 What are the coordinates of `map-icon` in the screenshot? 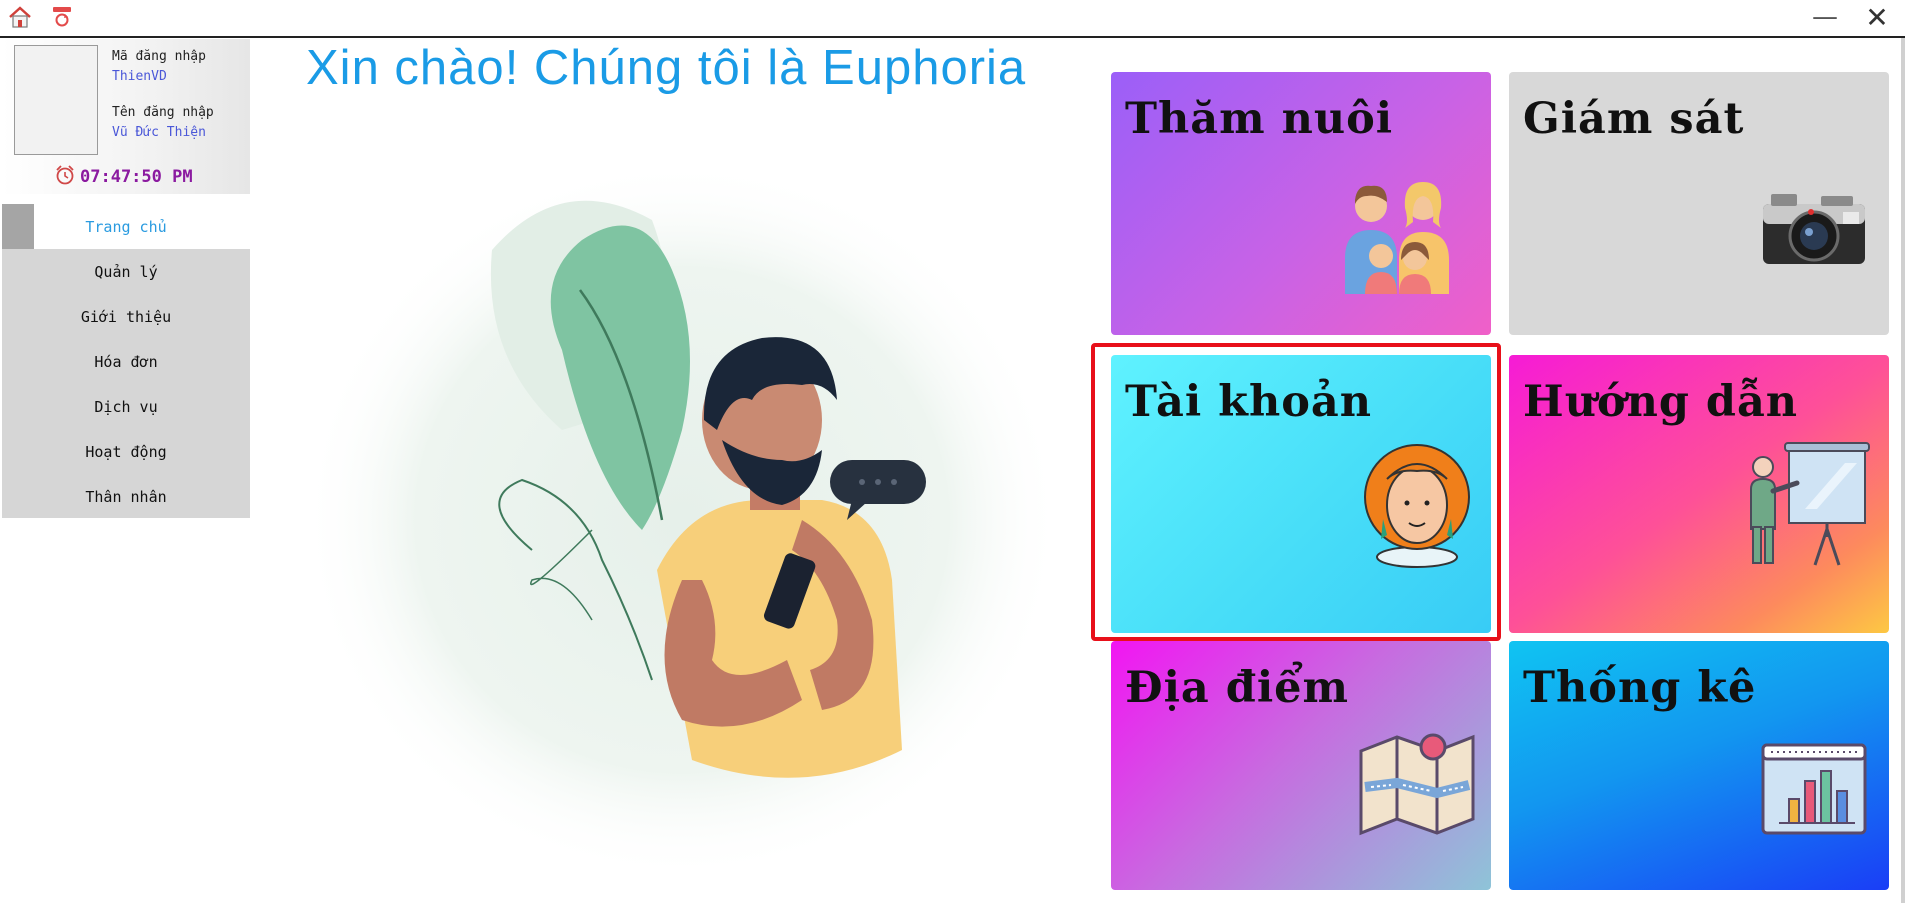 It's located at (1417, 784).